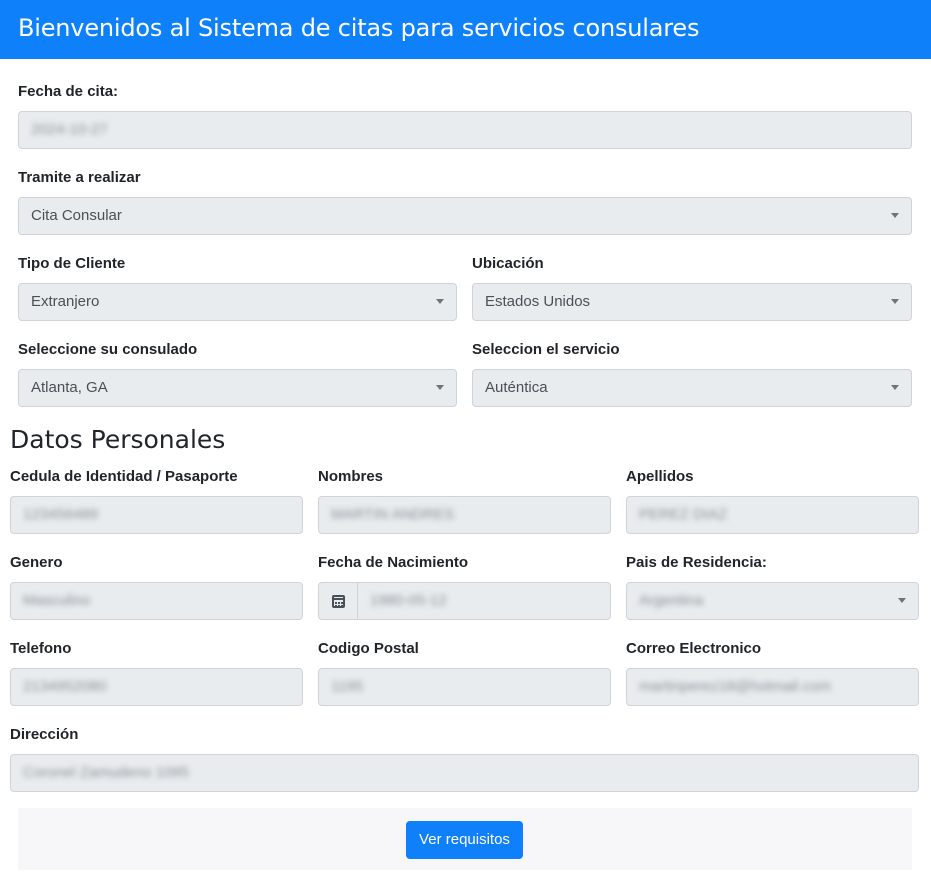 This screenshot has height=872, width=931. I want to click on ver-requisitos-button: Ver requisitos, so click(464, 840).